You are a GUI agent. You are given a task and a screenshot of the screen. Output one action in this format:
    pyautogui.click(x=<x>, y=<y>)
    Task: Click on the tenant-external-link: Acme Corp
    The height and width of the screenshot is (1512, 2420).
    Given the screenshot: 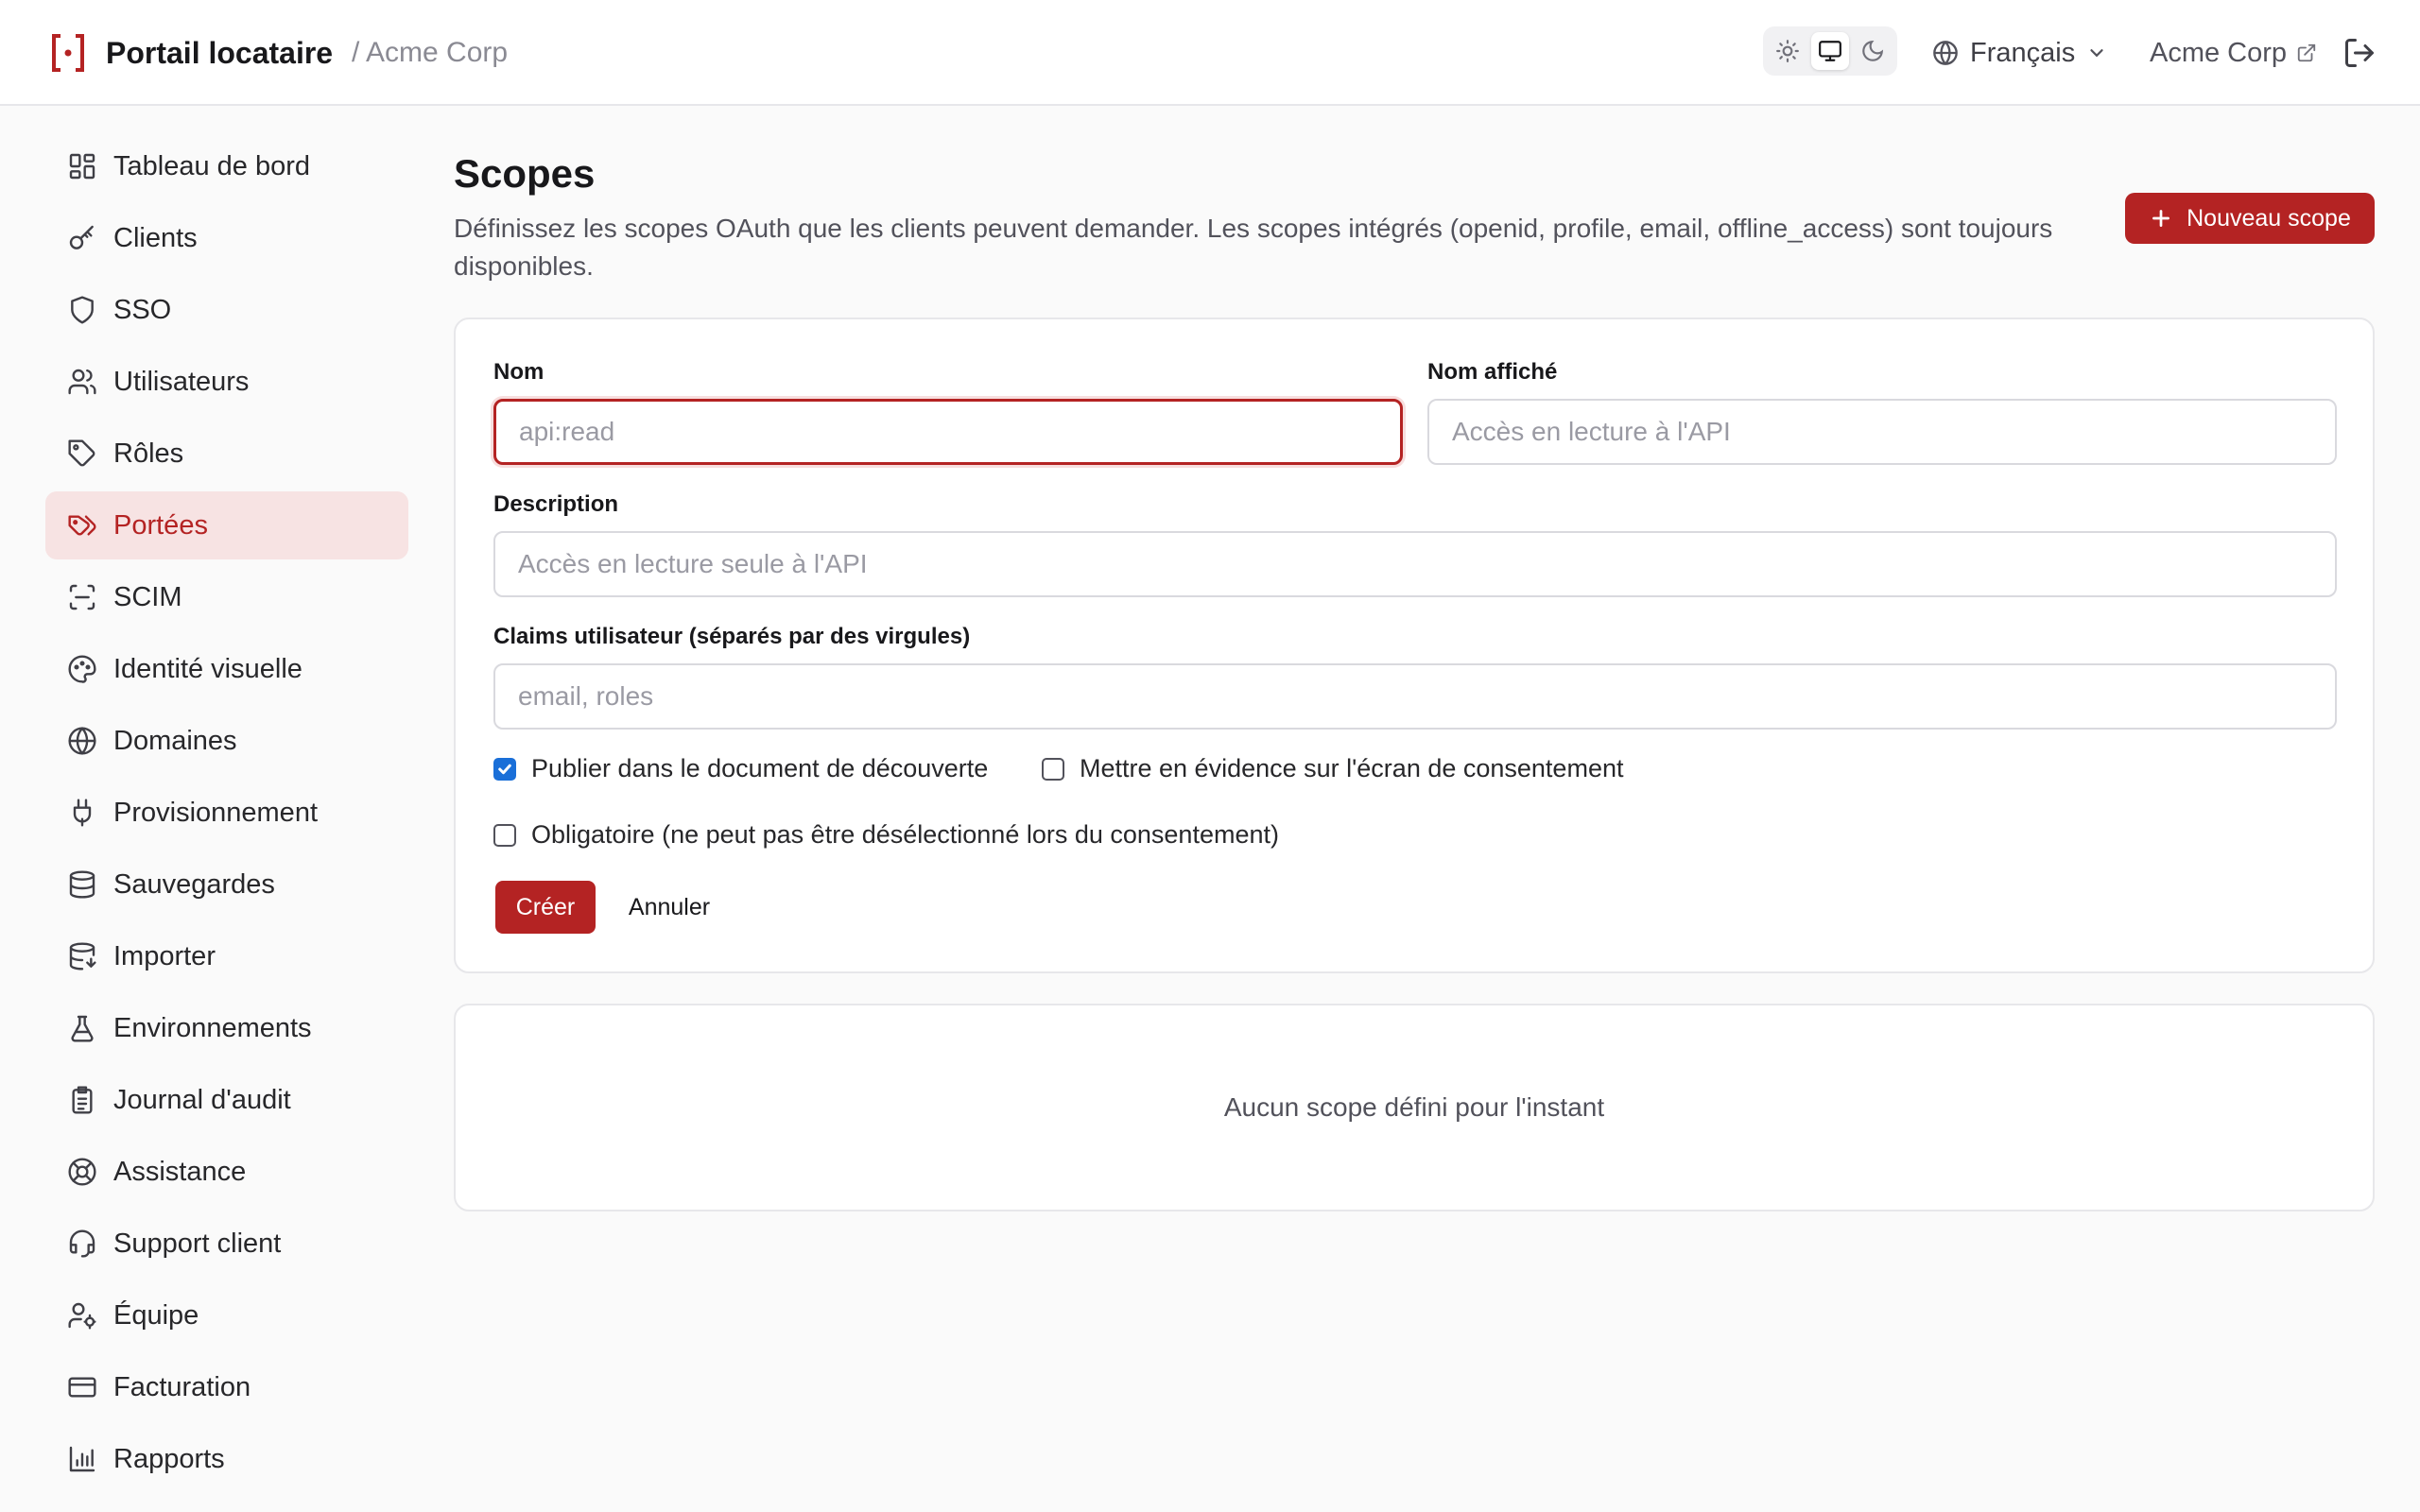 What is the action you would take?
    pyautogui.click(x=2233, y=53)
    